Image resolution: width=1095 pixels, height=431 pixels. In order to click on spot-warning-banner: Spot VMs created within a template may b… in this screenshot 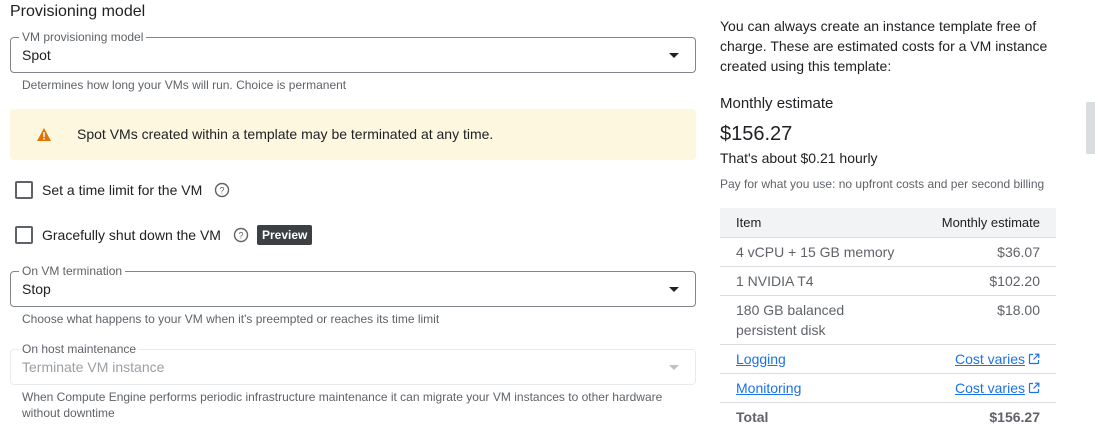, I will do `click(353, 134)`.